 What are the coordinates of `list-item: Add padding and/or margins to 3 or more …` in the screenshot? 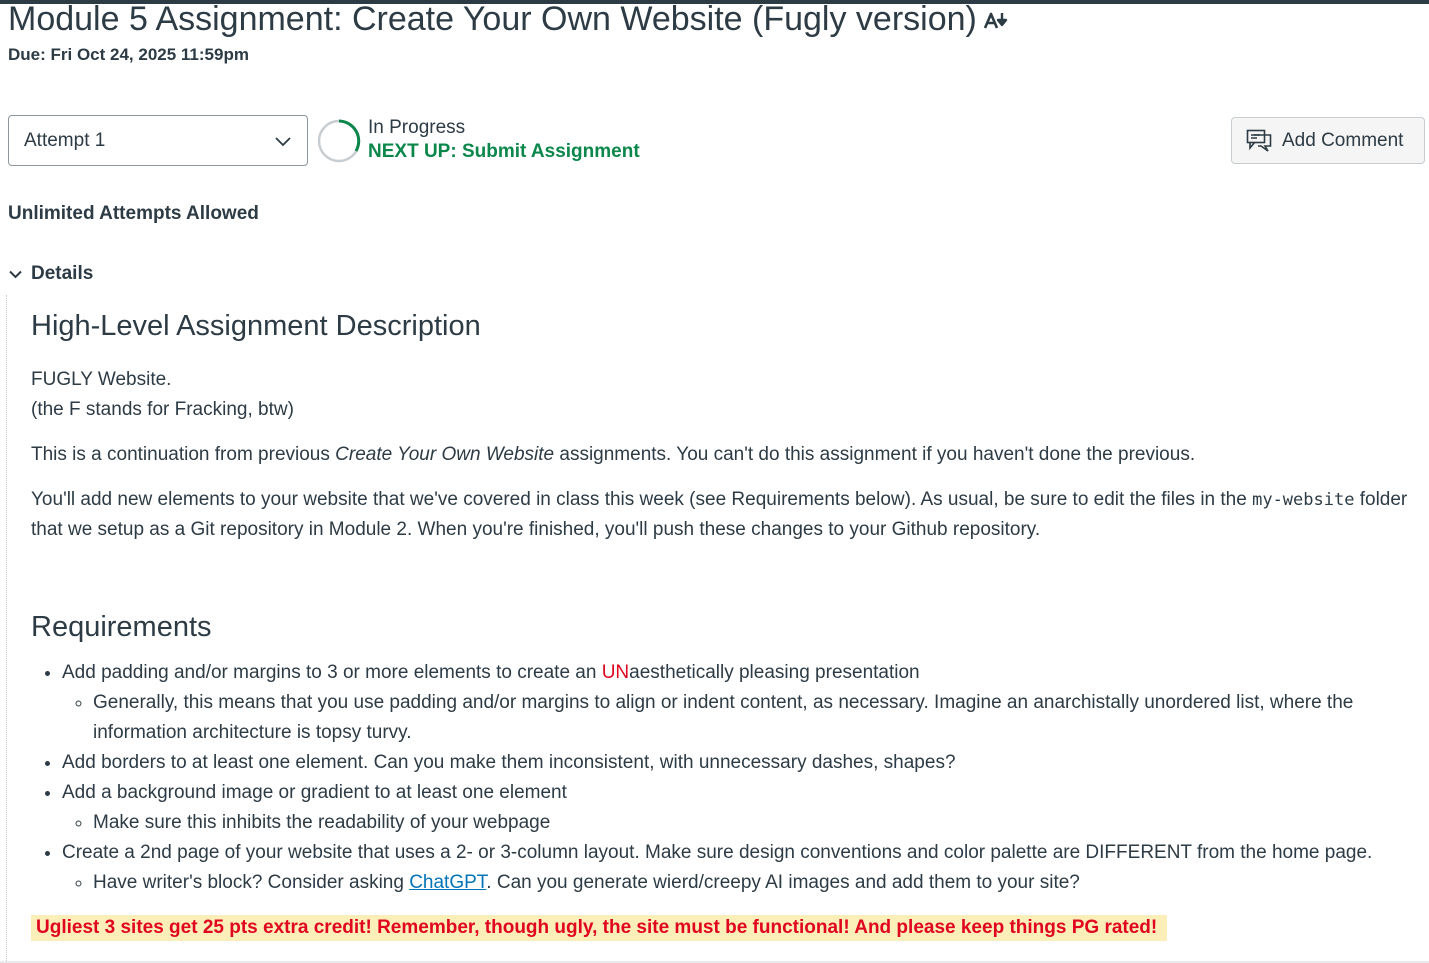 It's located at (741, 703).